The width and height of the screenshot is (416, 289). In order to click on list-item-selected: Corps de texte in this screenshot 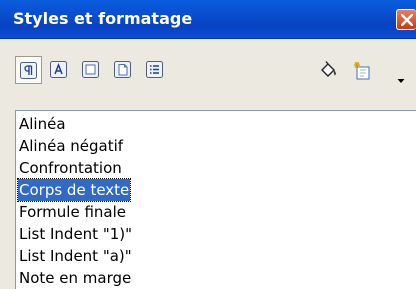, I will do `click(74, 190)`.